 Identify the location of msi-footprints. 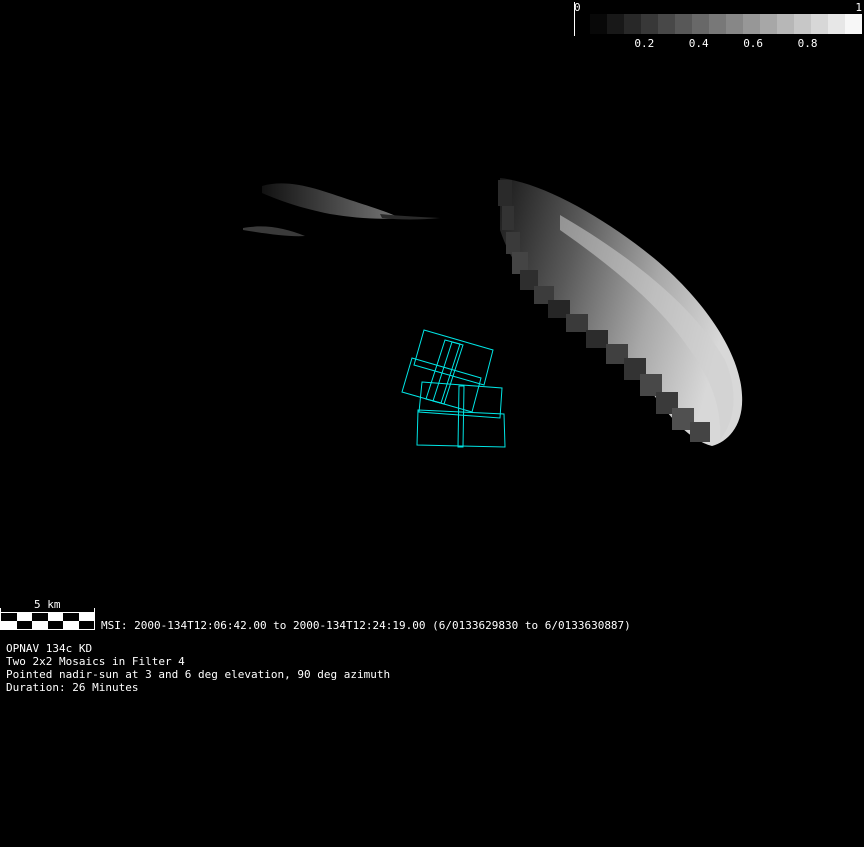
(453, 388).